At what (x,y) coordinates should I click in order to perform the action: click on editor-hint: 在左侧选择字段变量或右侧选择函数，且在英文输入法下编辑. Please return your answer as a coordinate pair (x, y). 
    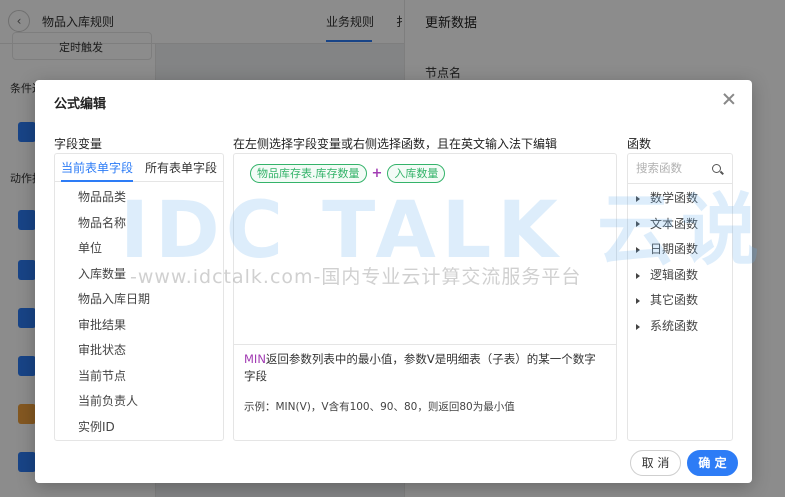
    Looking at the image, I should click on (395, 144).